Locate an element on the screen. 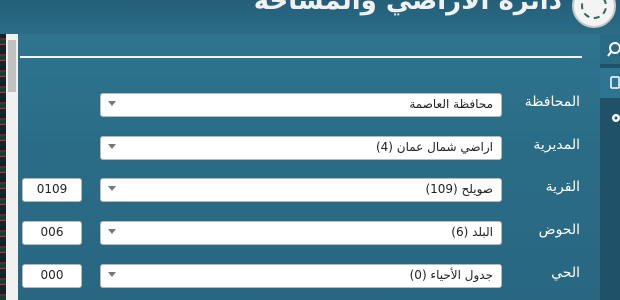 The width and height of the screenshot is (620, 300). neighborhood-code-field: 000 is located at coordinates (52, 276).